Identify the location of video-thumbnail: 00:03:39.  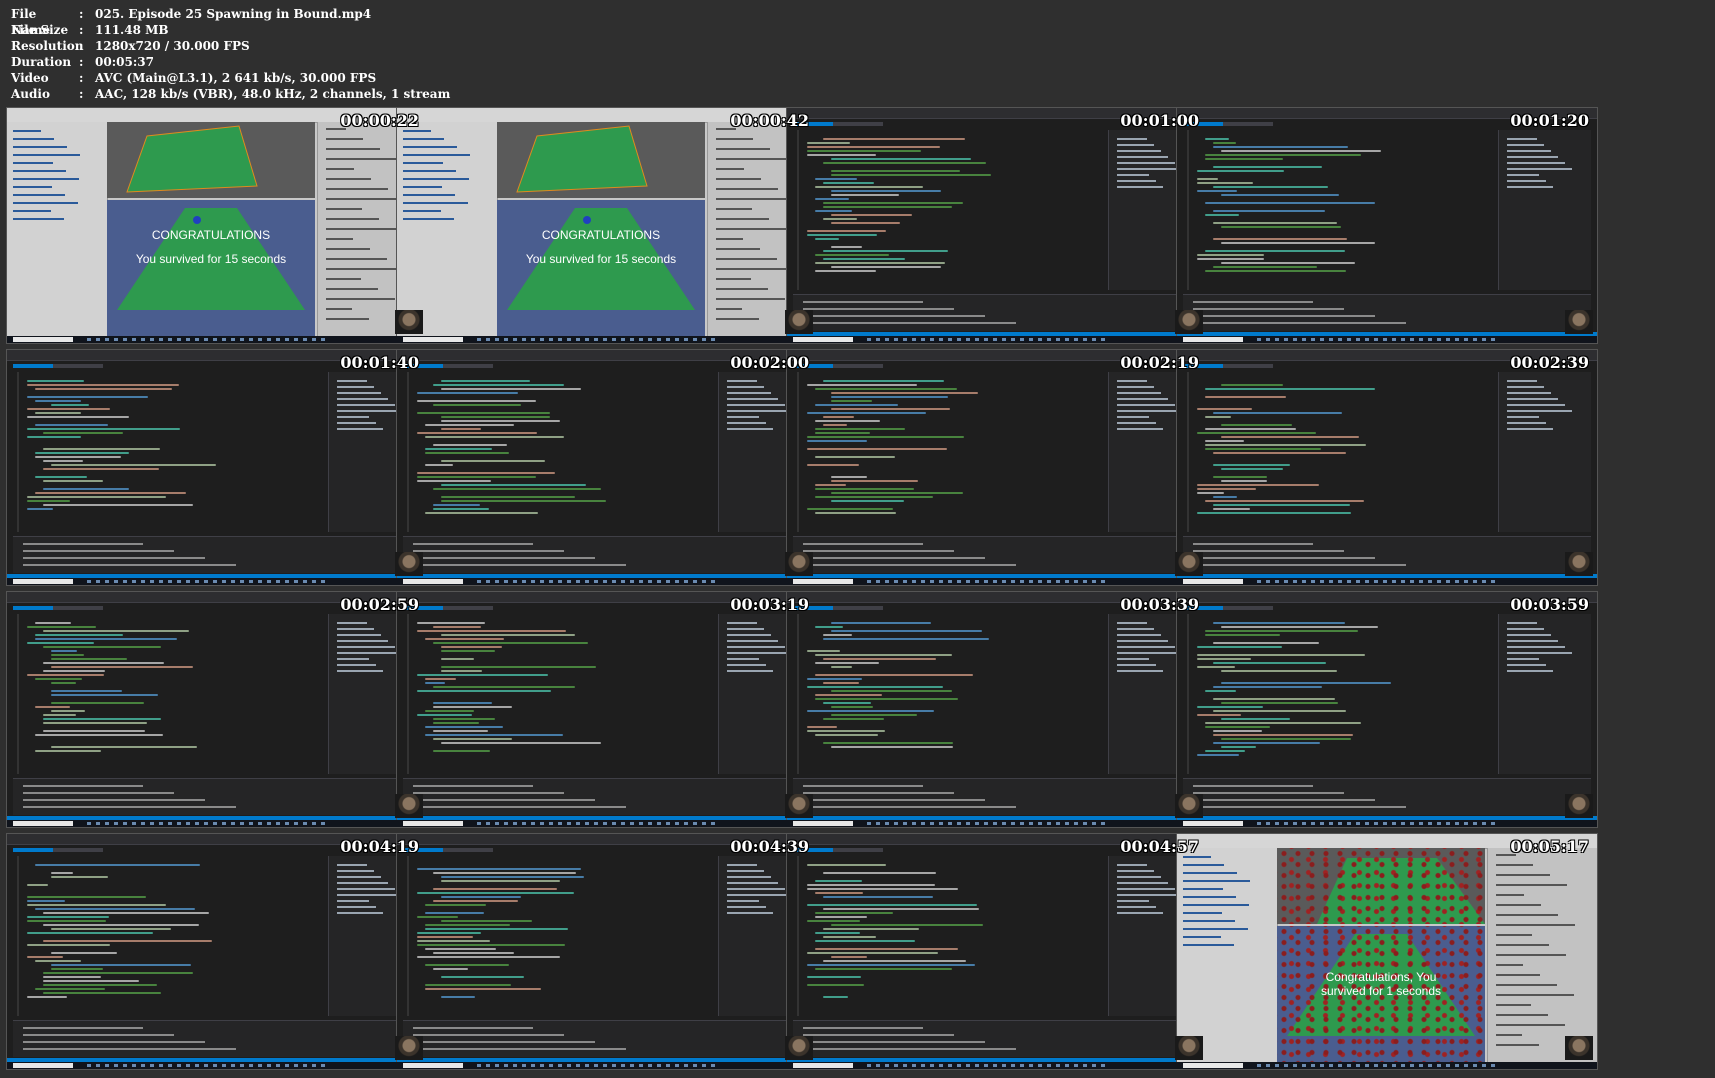
(997, 709).